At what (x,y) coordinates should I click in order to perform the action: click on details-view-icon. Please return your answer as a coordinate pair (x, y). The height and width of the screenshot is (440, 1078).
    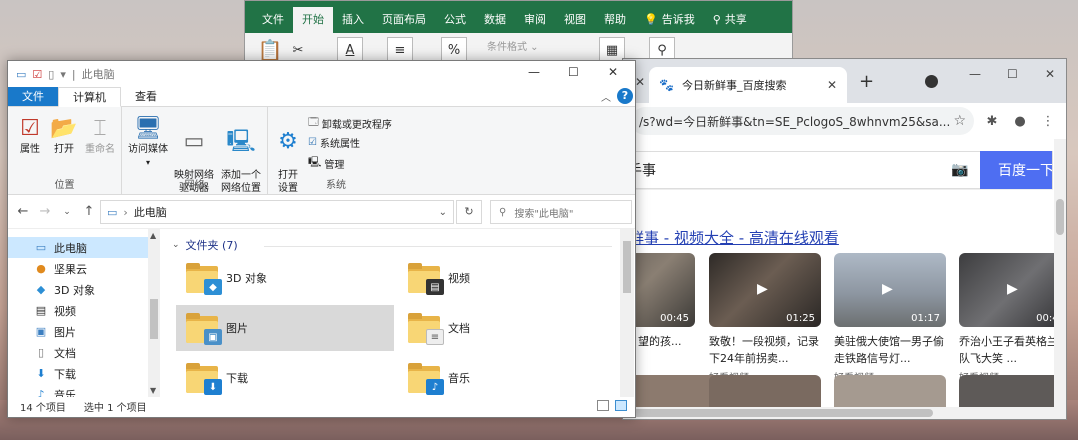
    Looking at the image, I should click on (603, 405).